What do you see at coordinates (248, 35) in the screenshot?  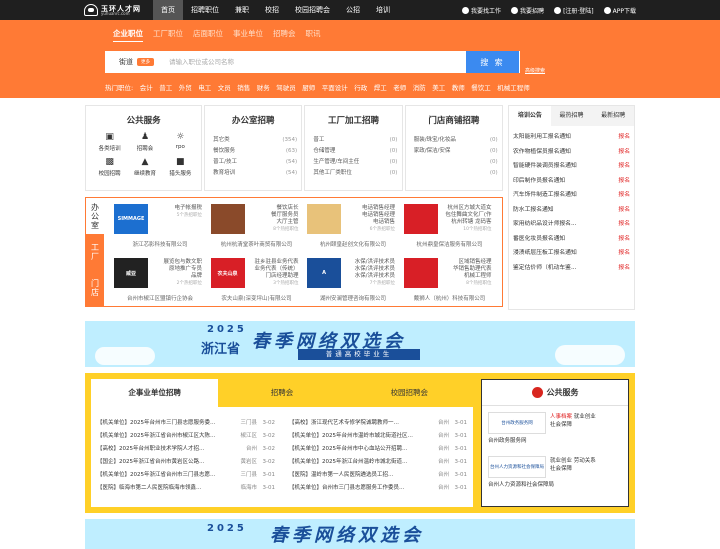 I see `tab-public-institutions: 事业单位` at bounding box center [248, 35].